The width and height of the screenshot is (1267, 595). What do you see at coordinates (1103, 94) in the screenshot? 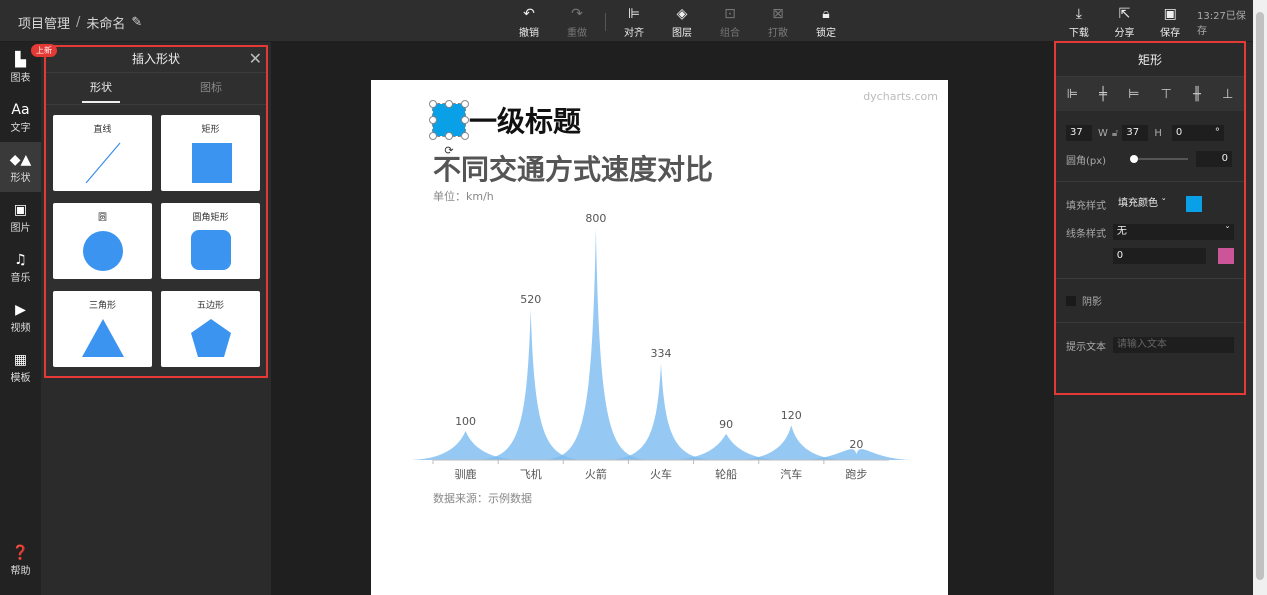
I see `align-center-h-icon: ╪` at bounding box center [1103, 94].